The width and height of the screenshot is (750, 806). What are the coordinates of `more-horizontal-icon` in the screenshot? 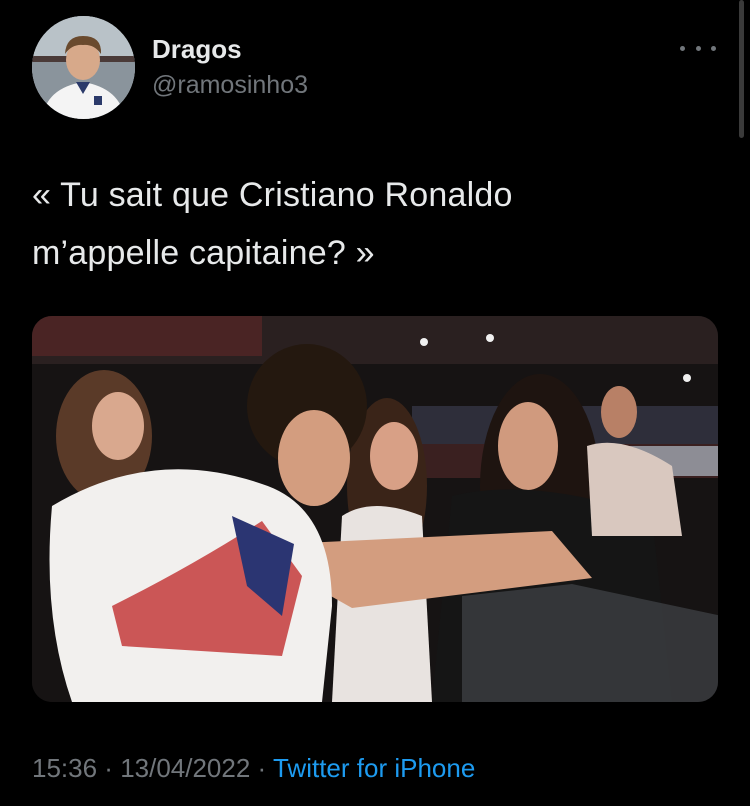 It's located at (698, 48).